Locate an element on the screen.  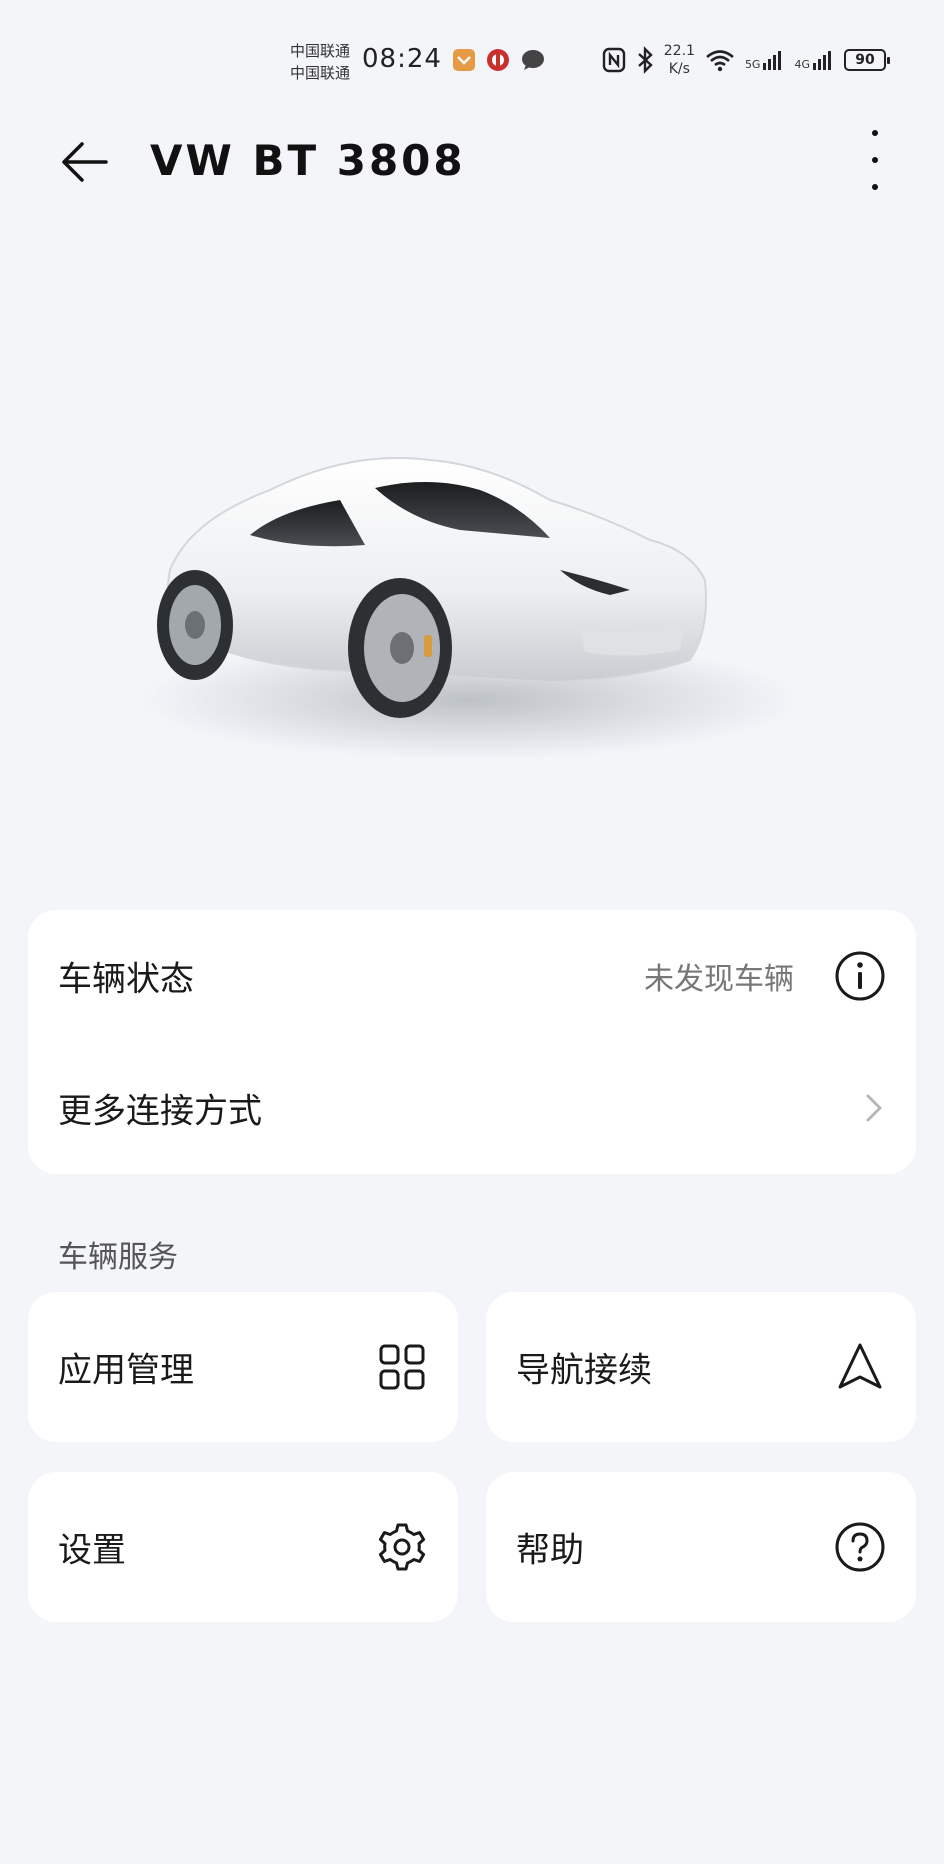
notification-icons is located at coordinates (499, 60).